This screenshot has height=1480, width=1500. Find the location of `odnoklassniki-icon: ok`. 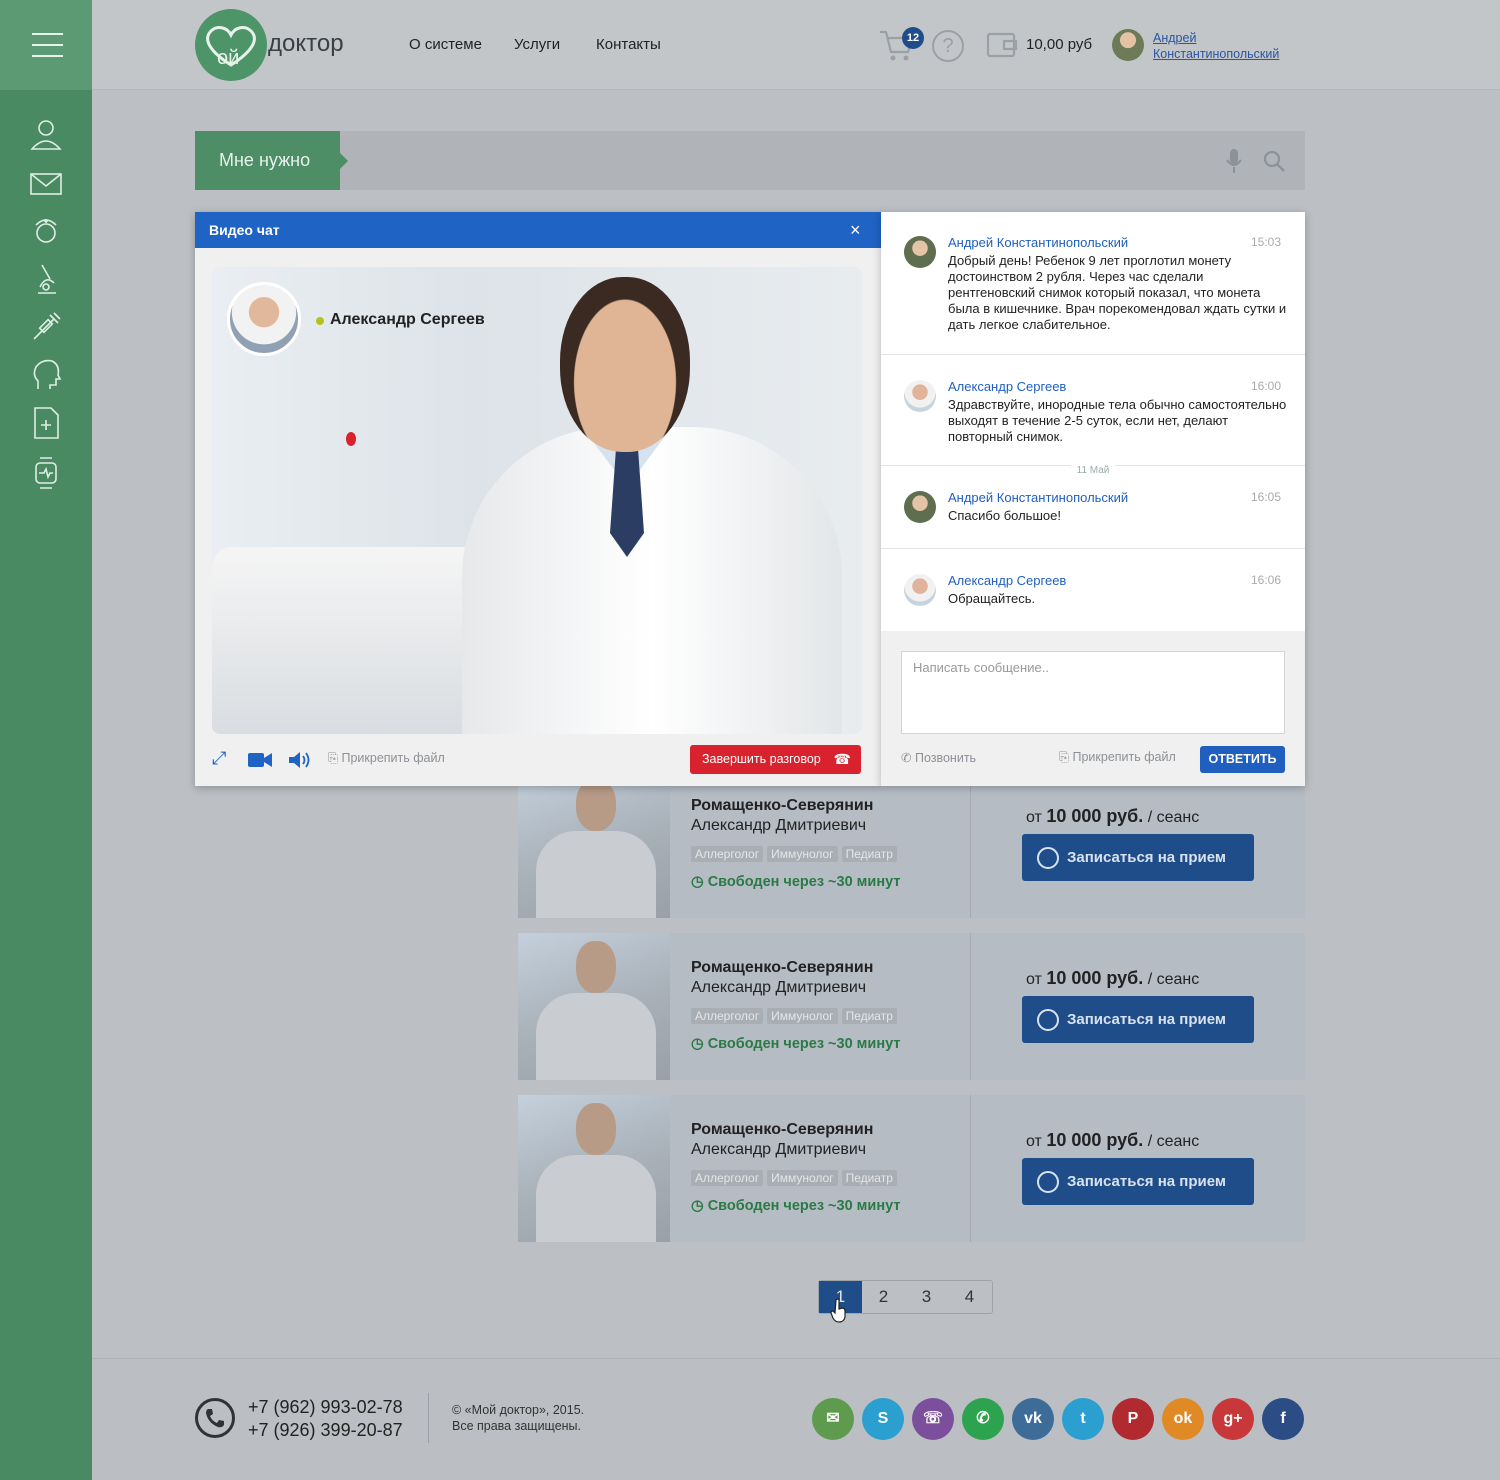

odnoklassniki-icon: ok is located at coordinates (1183, 1419).